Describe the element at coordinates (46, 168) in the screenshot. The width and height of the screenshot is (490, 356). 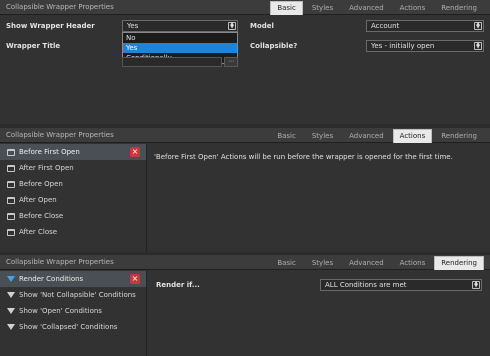
I see `action-item-label: After First Open` at that location.